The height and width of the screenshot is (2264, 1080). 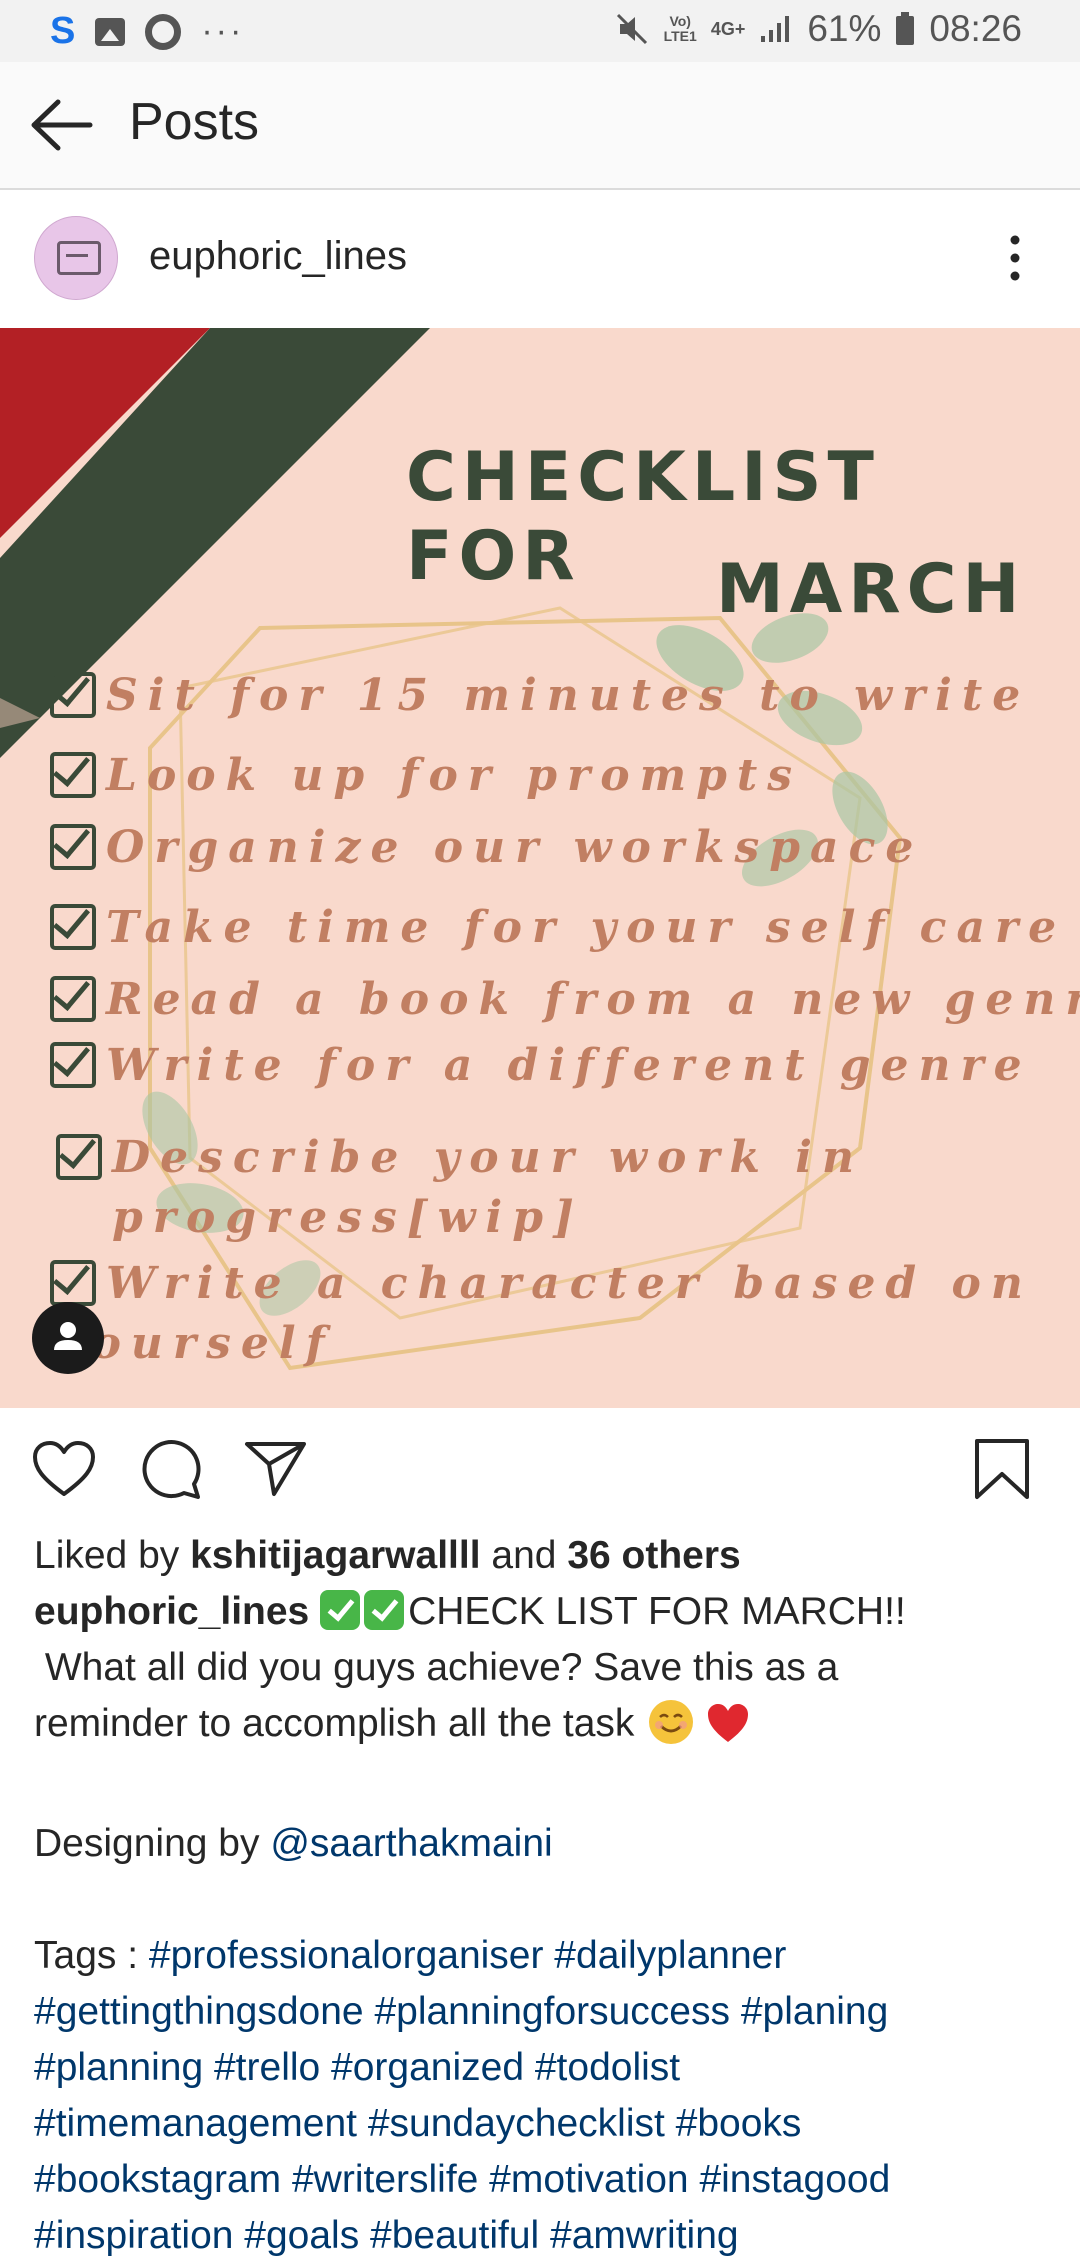 What do you see at coordinates (671, 1722) in the screenshot?
I see `smiling-face-emoji-icon` at bounding box center [671, 1722].